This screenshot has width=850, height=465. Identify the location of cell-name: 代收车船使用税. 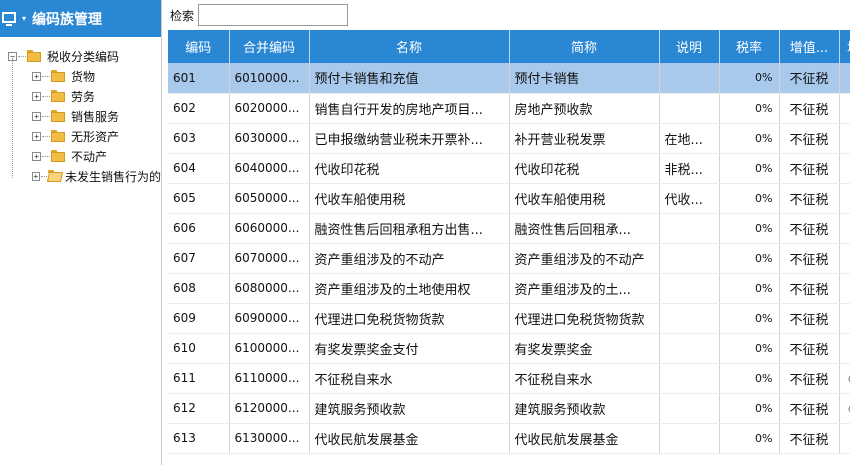
(409, 198).